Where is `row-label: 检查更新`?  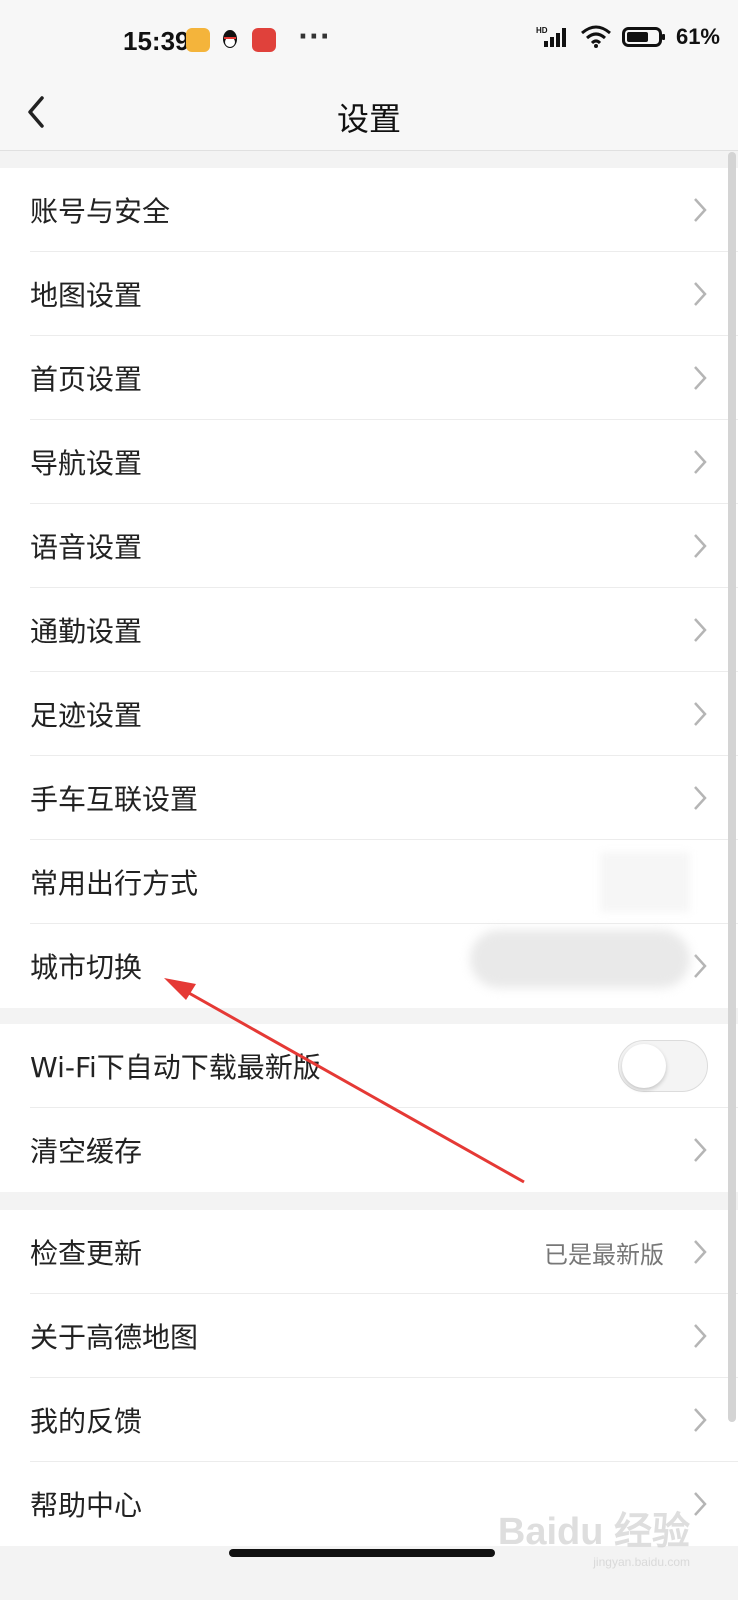
row-label: 检查更新 is located at coordinates (86, 1253).